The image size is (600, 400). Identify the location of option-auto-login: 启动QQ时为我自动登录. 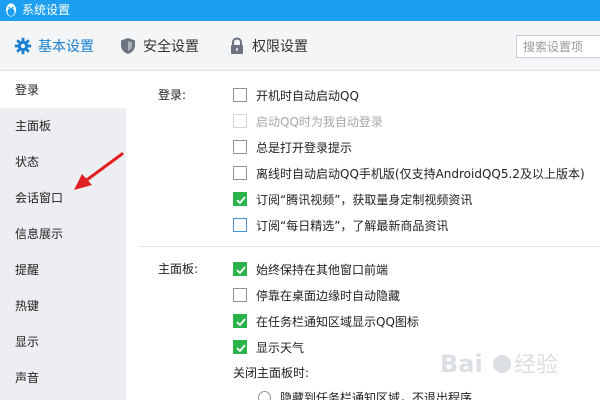
(308, 121).